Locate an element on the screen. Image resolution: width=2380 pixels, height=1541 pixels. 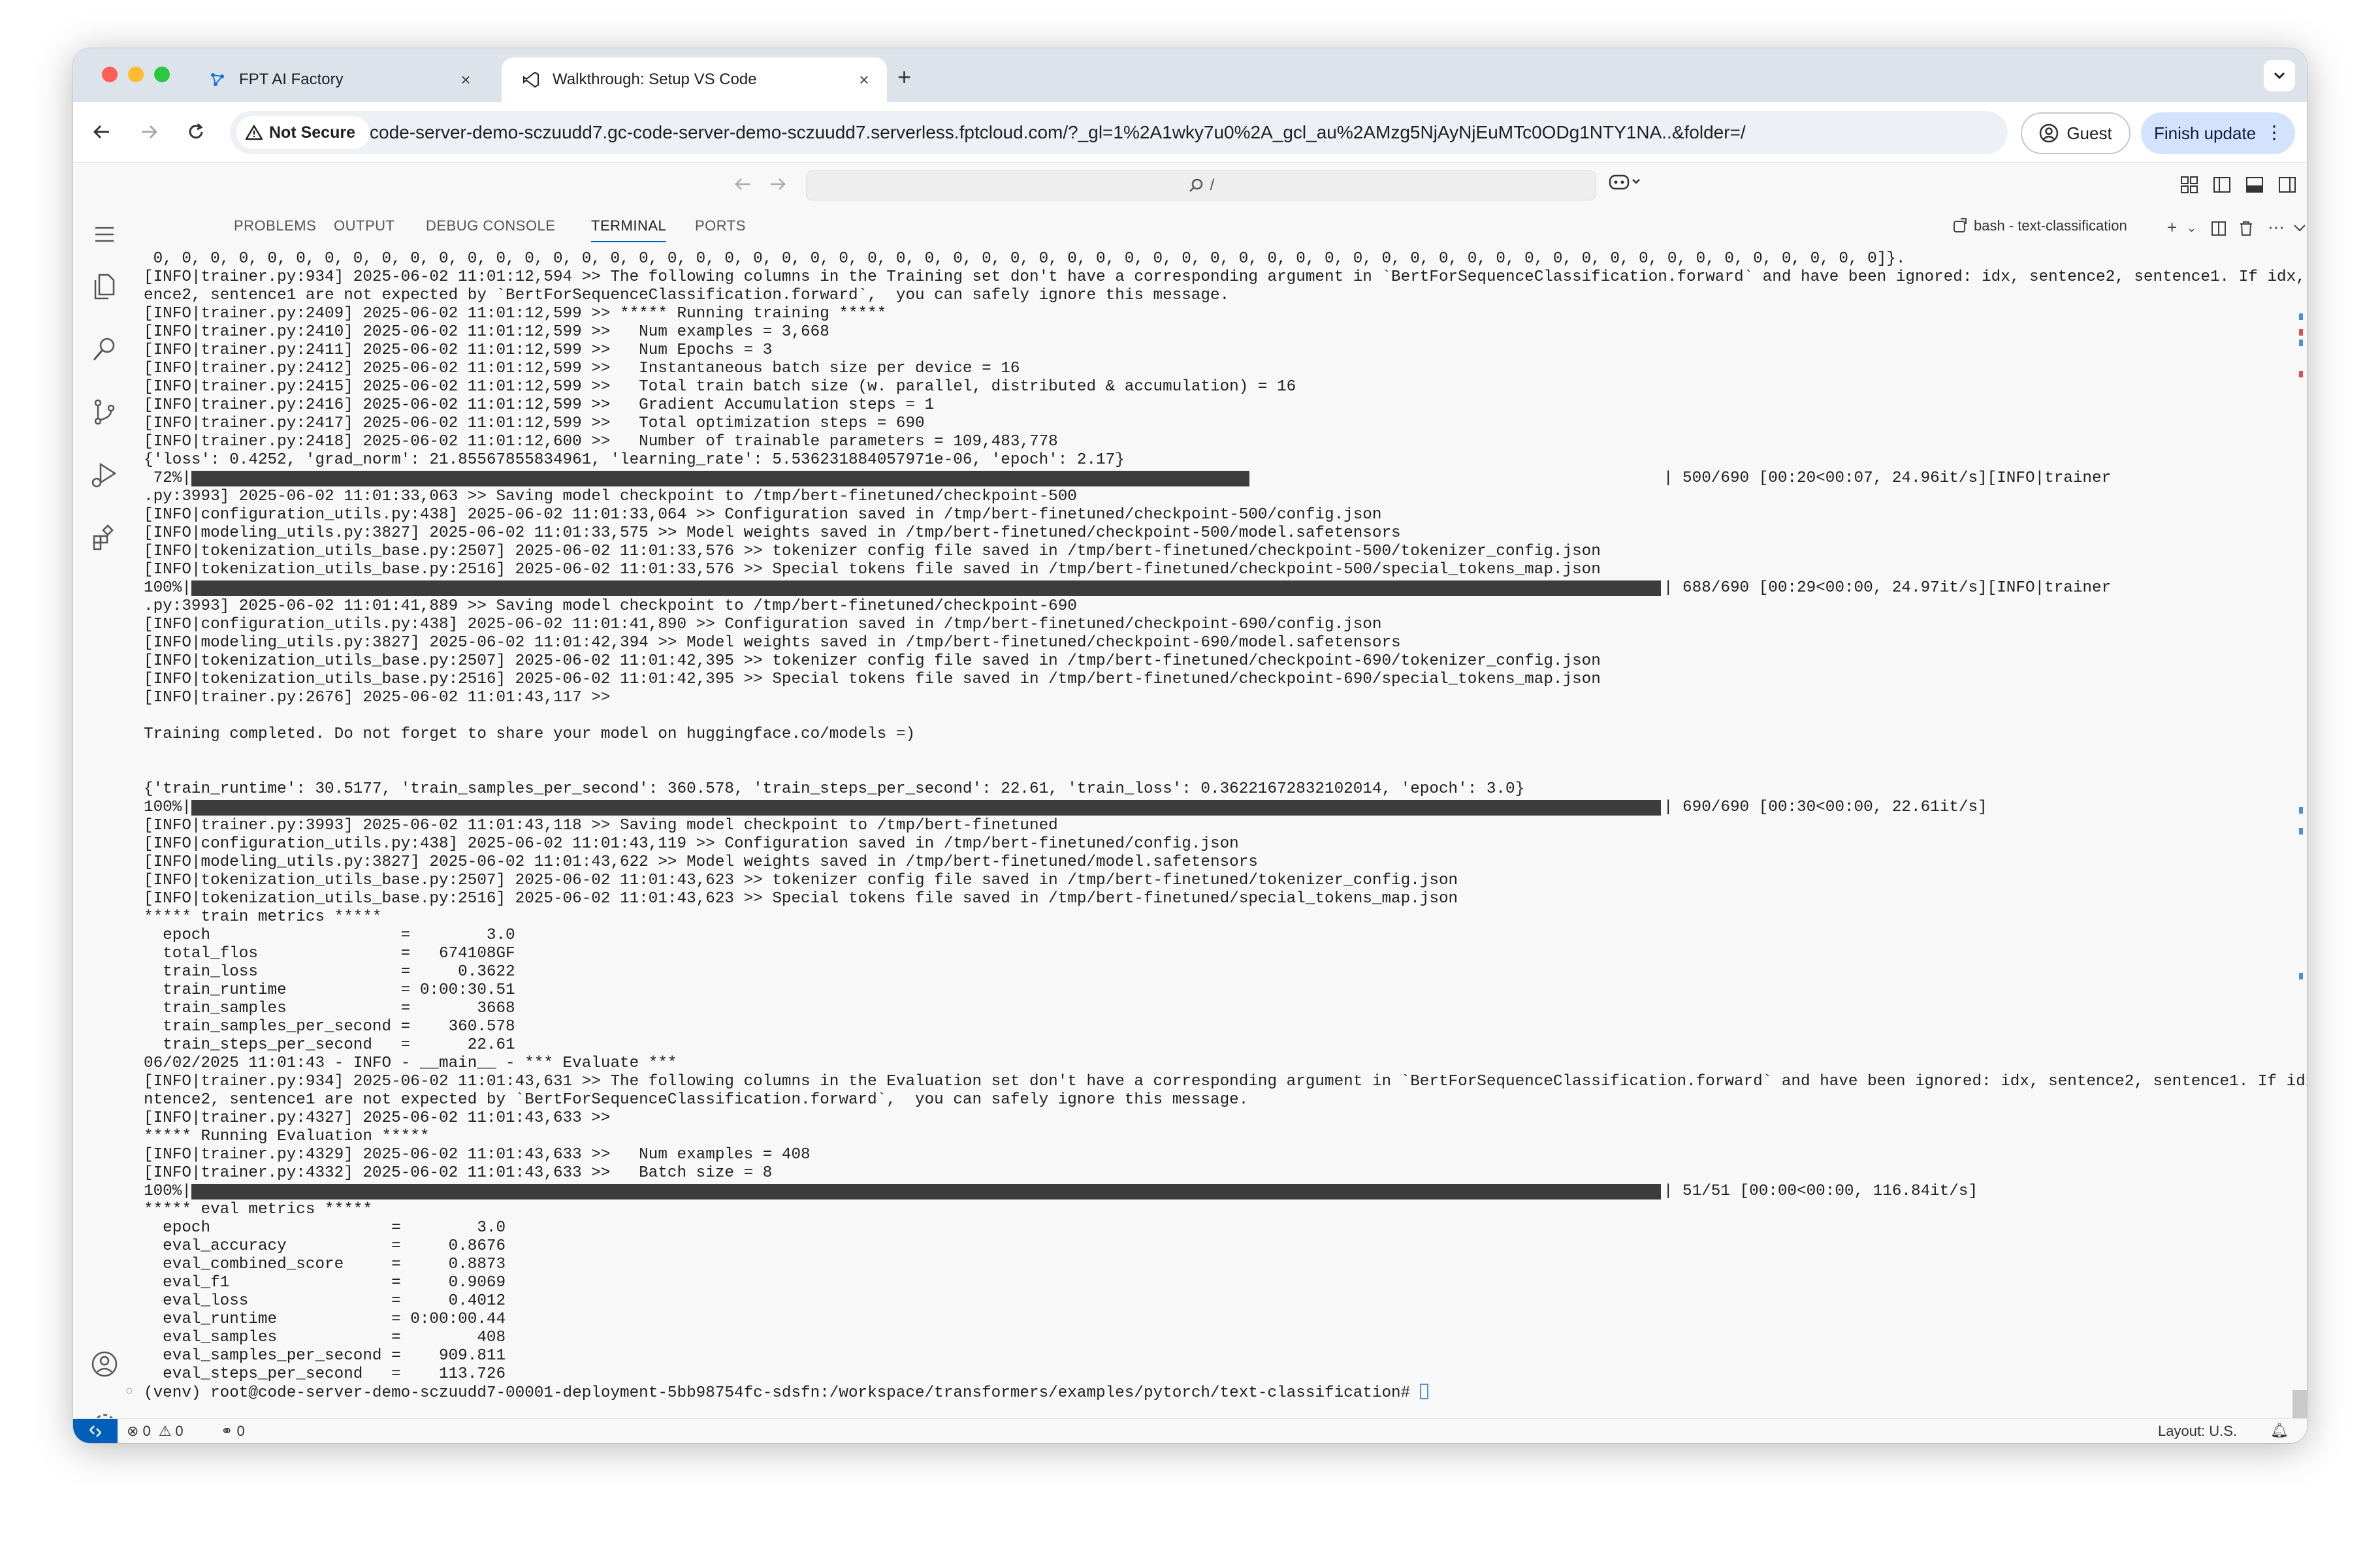
terminal-line: total_flos = 674108GF is located at coordinates (329, 953).